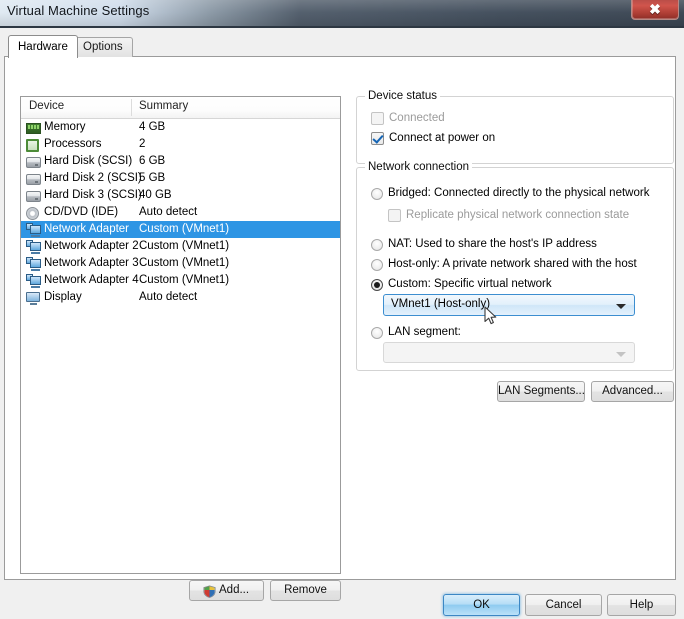 The height and width of the screenshot is (619, 684). What do you see at coordinates (418, 167) in the screenshot?
I see `network-connection-group-title: Network connection` at bounding box center [418, 167].